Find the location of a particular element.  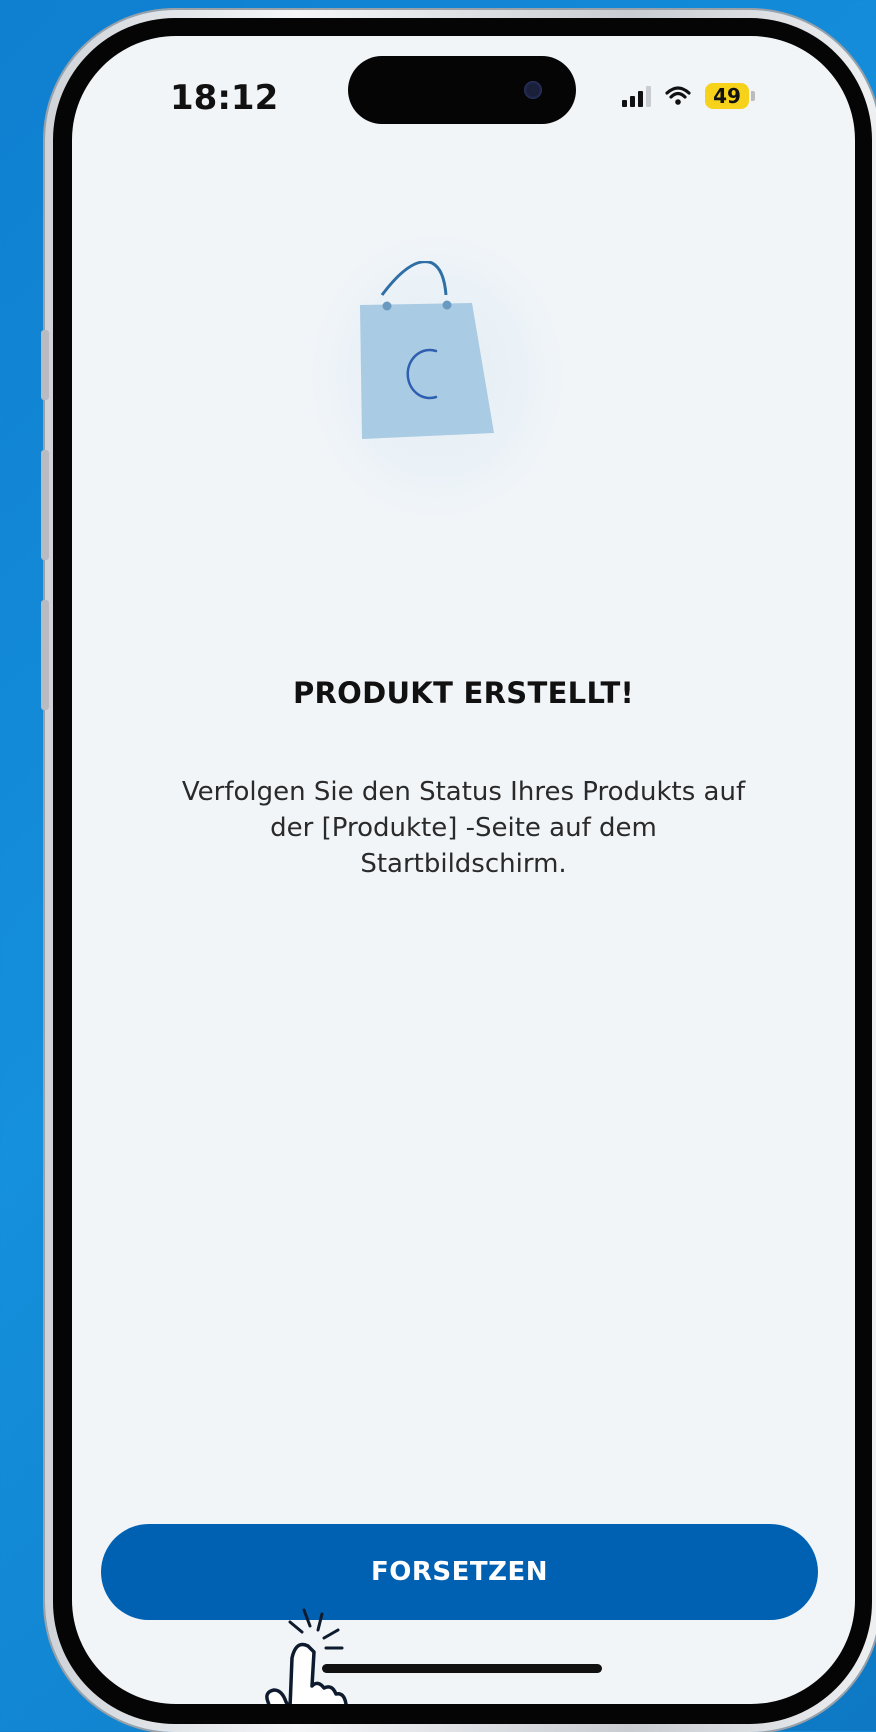

battery-tip is located at coordinates (753, 96).